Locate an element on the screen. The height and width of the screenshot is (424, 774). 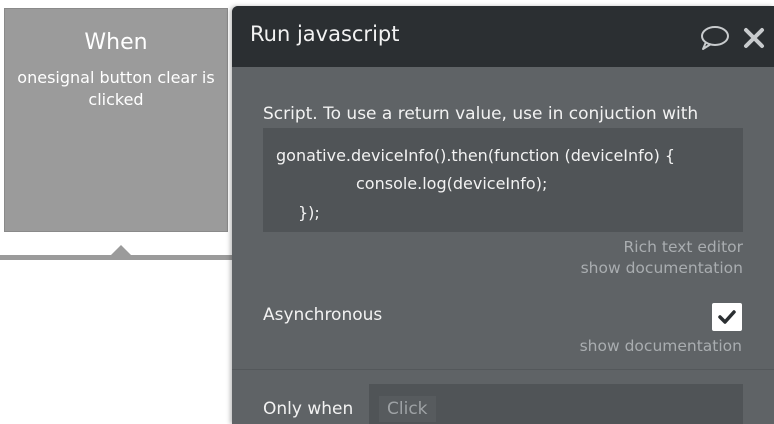
asynchronous-checkbox is located at coordinates (727, 317).